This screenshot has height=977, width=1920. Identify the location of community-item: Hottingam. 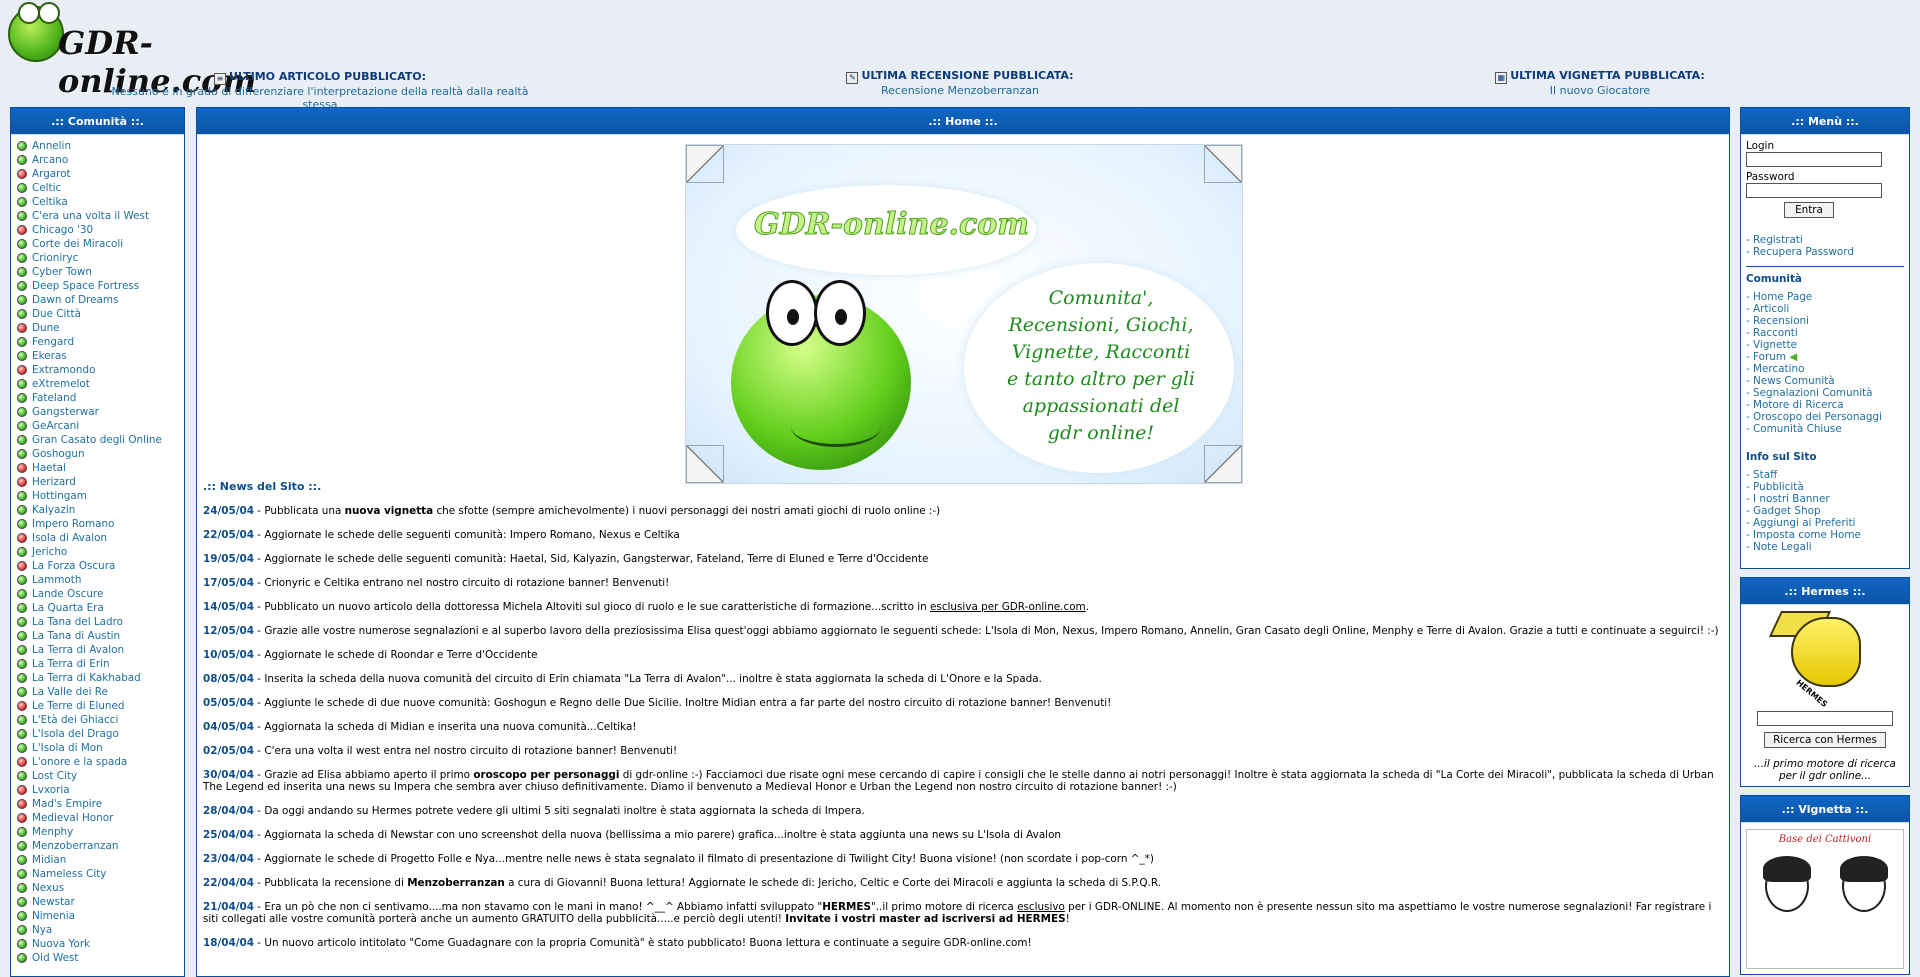
(100, 496).